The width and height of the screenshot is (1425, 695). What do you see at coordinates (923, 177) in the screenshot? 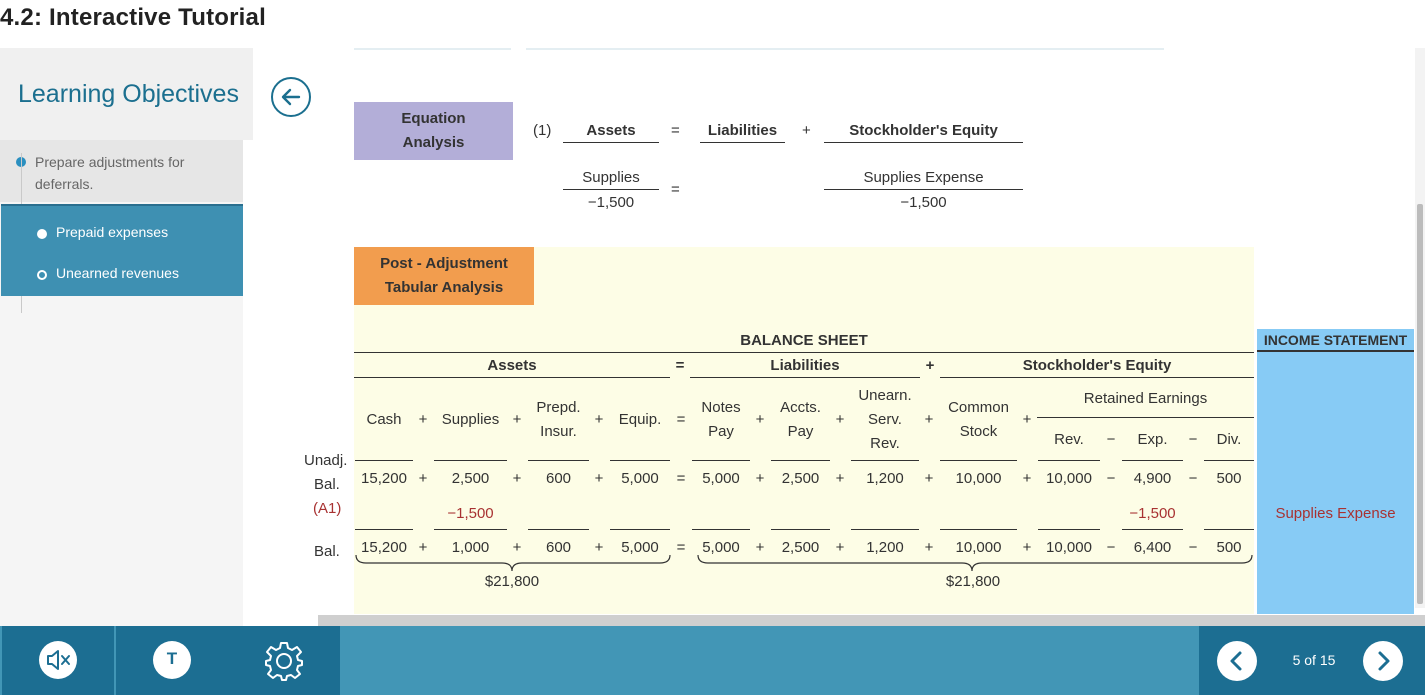
I see `eq-right-account: Supplies Expense` at bounding box center [923, 177].